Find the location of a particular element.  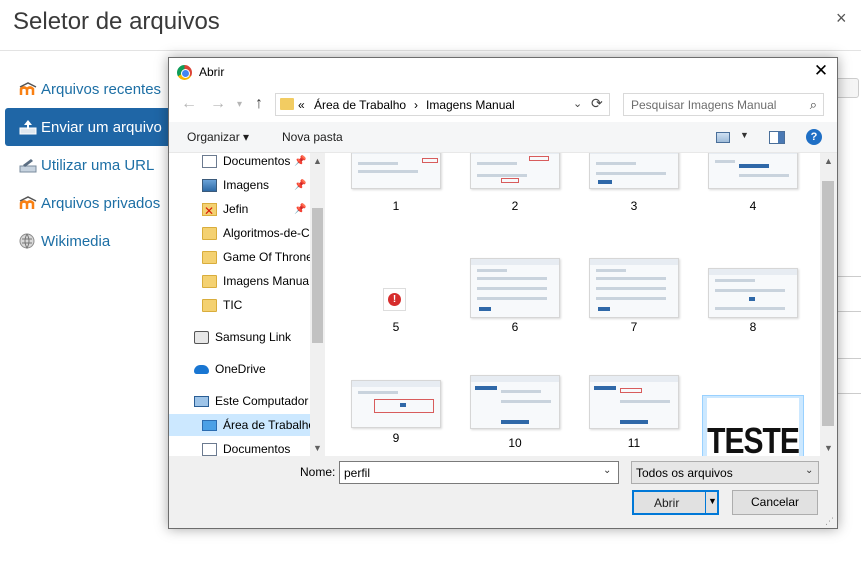

file-name: 11 is located at coordinates (634, 443).